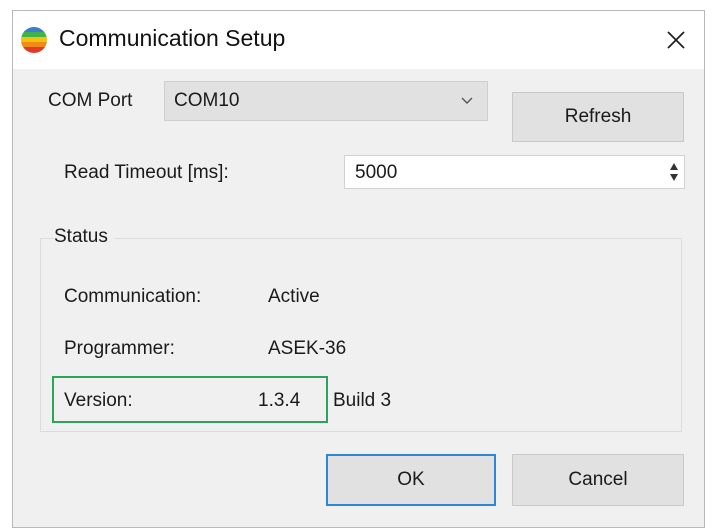 This screenshot has height=531, width=715. I want to click on build-value: Build 3, so click(362, 400).